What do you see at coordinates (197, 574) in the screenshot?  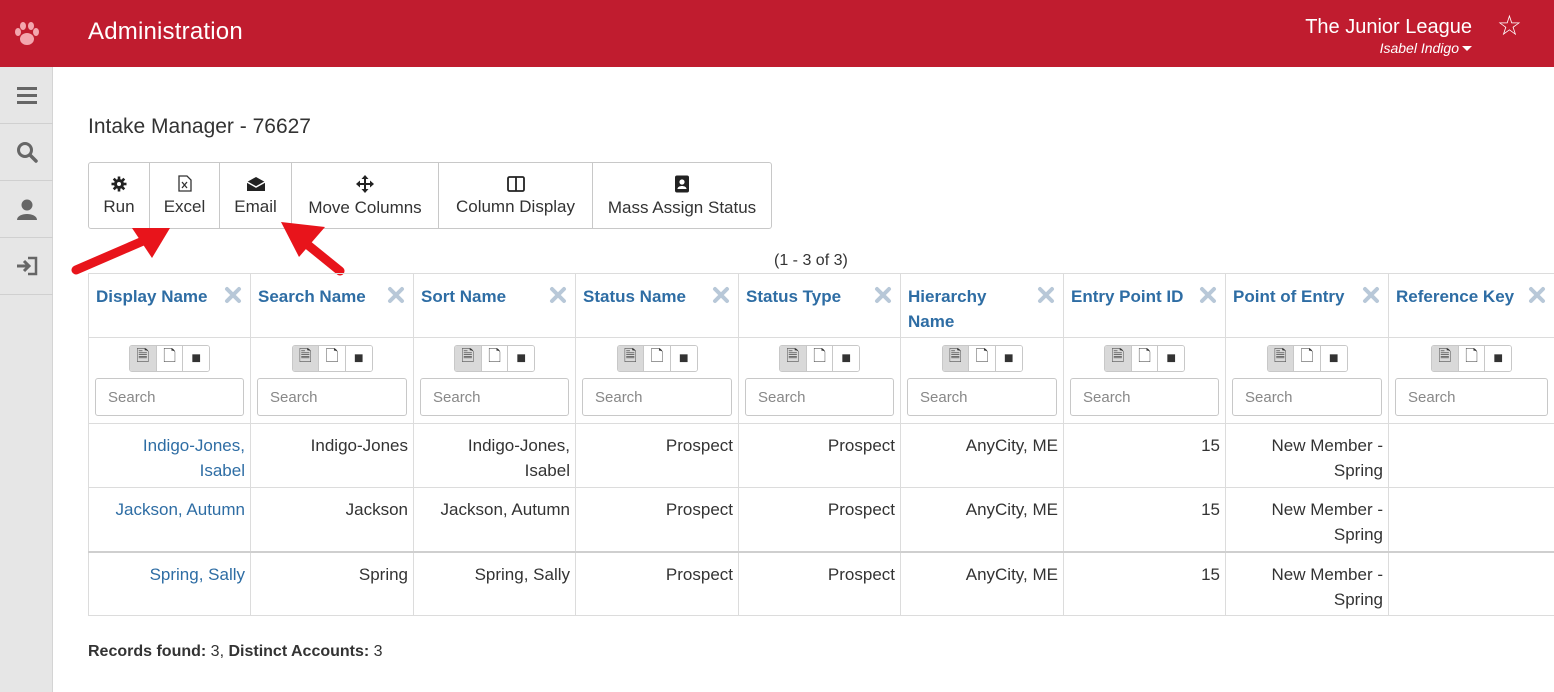 I see `display-name-link: Spring, Sally` at bounding box center [197, 574].